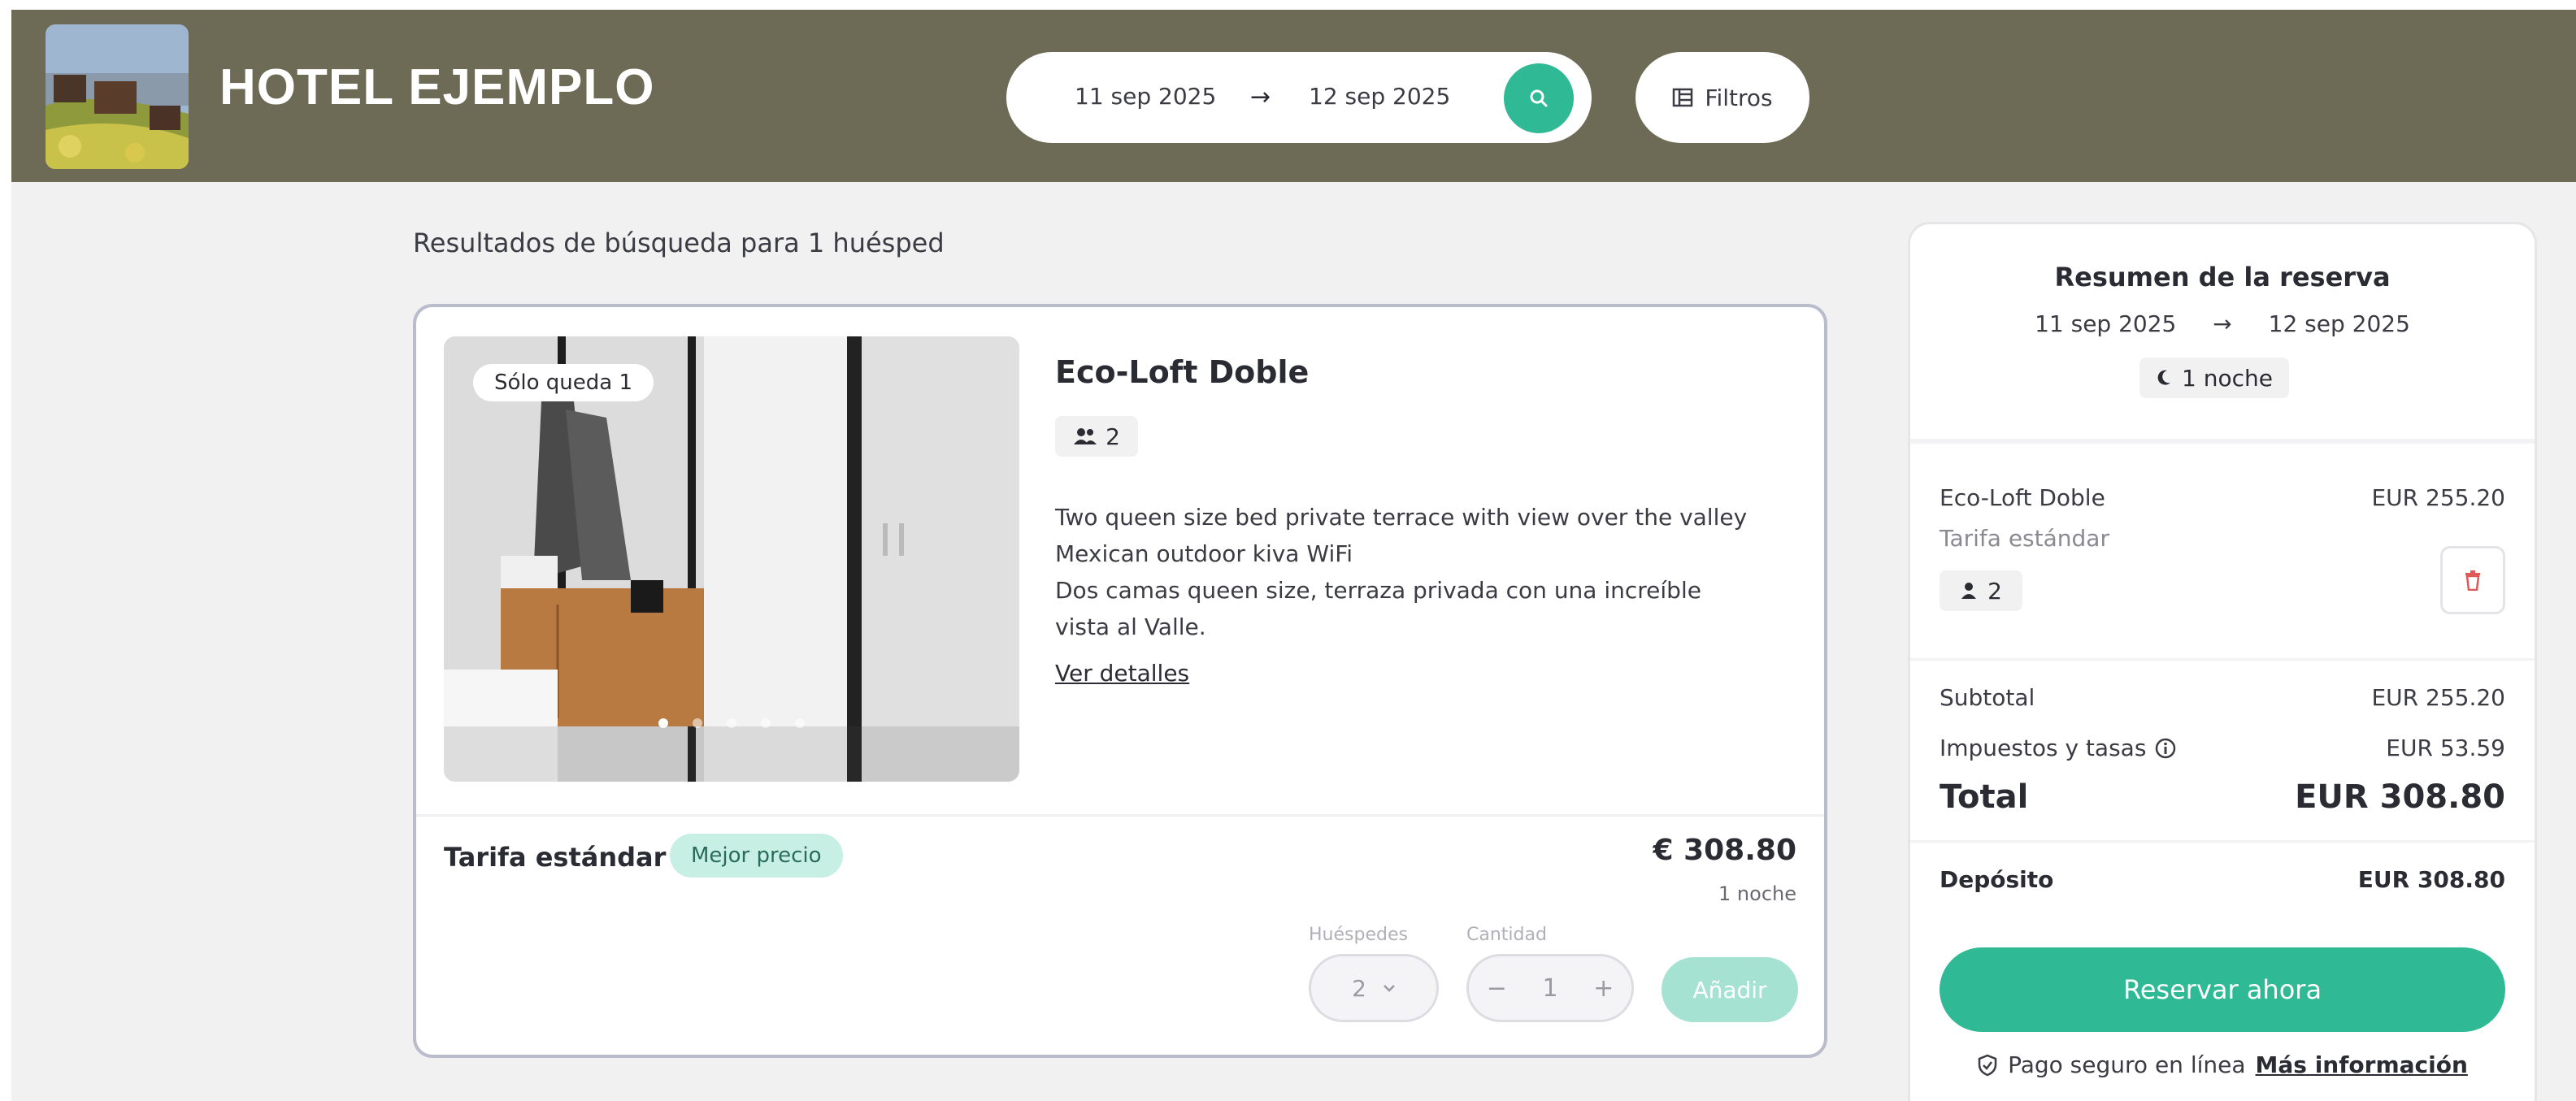 This screenshot has height=1101, width=2576. I want to click on more-info-link: Más información, so click(2362, 1064).